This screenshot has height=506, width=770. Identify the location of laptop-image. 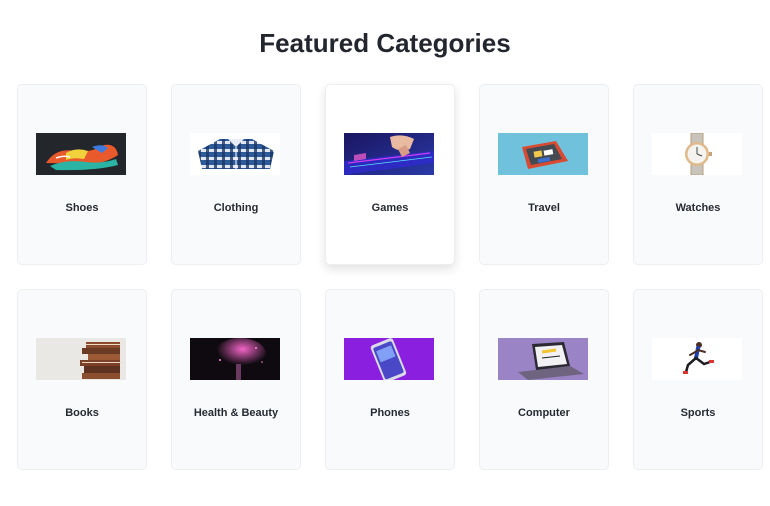
(543, 359).